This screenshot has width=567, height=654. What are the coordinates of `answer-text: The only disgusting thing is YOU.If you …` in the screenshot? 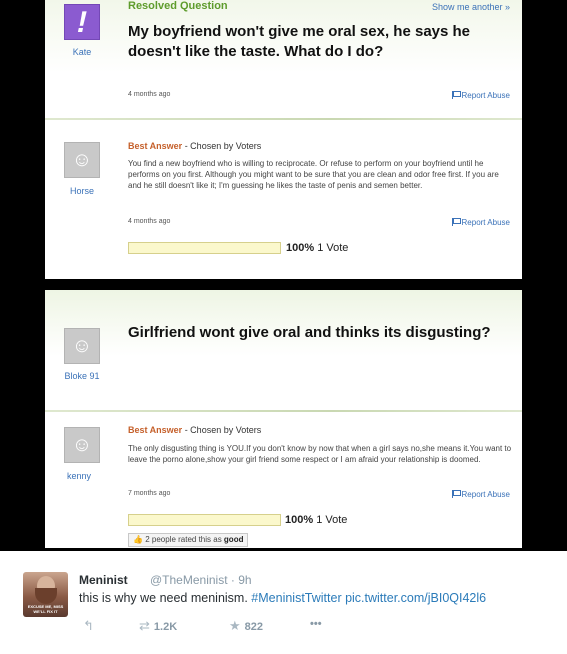 It's located at (320, 454).